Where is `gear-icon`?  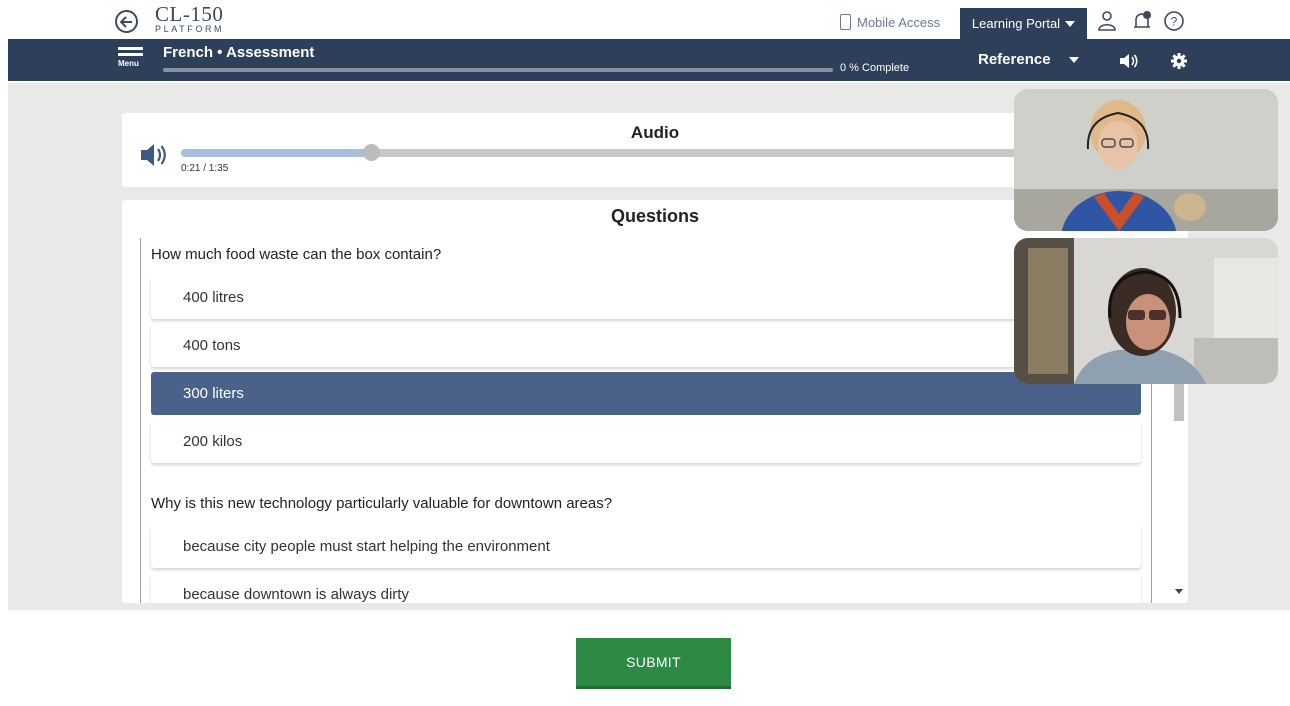 gear-icon is located at coordinates (1179, 61).